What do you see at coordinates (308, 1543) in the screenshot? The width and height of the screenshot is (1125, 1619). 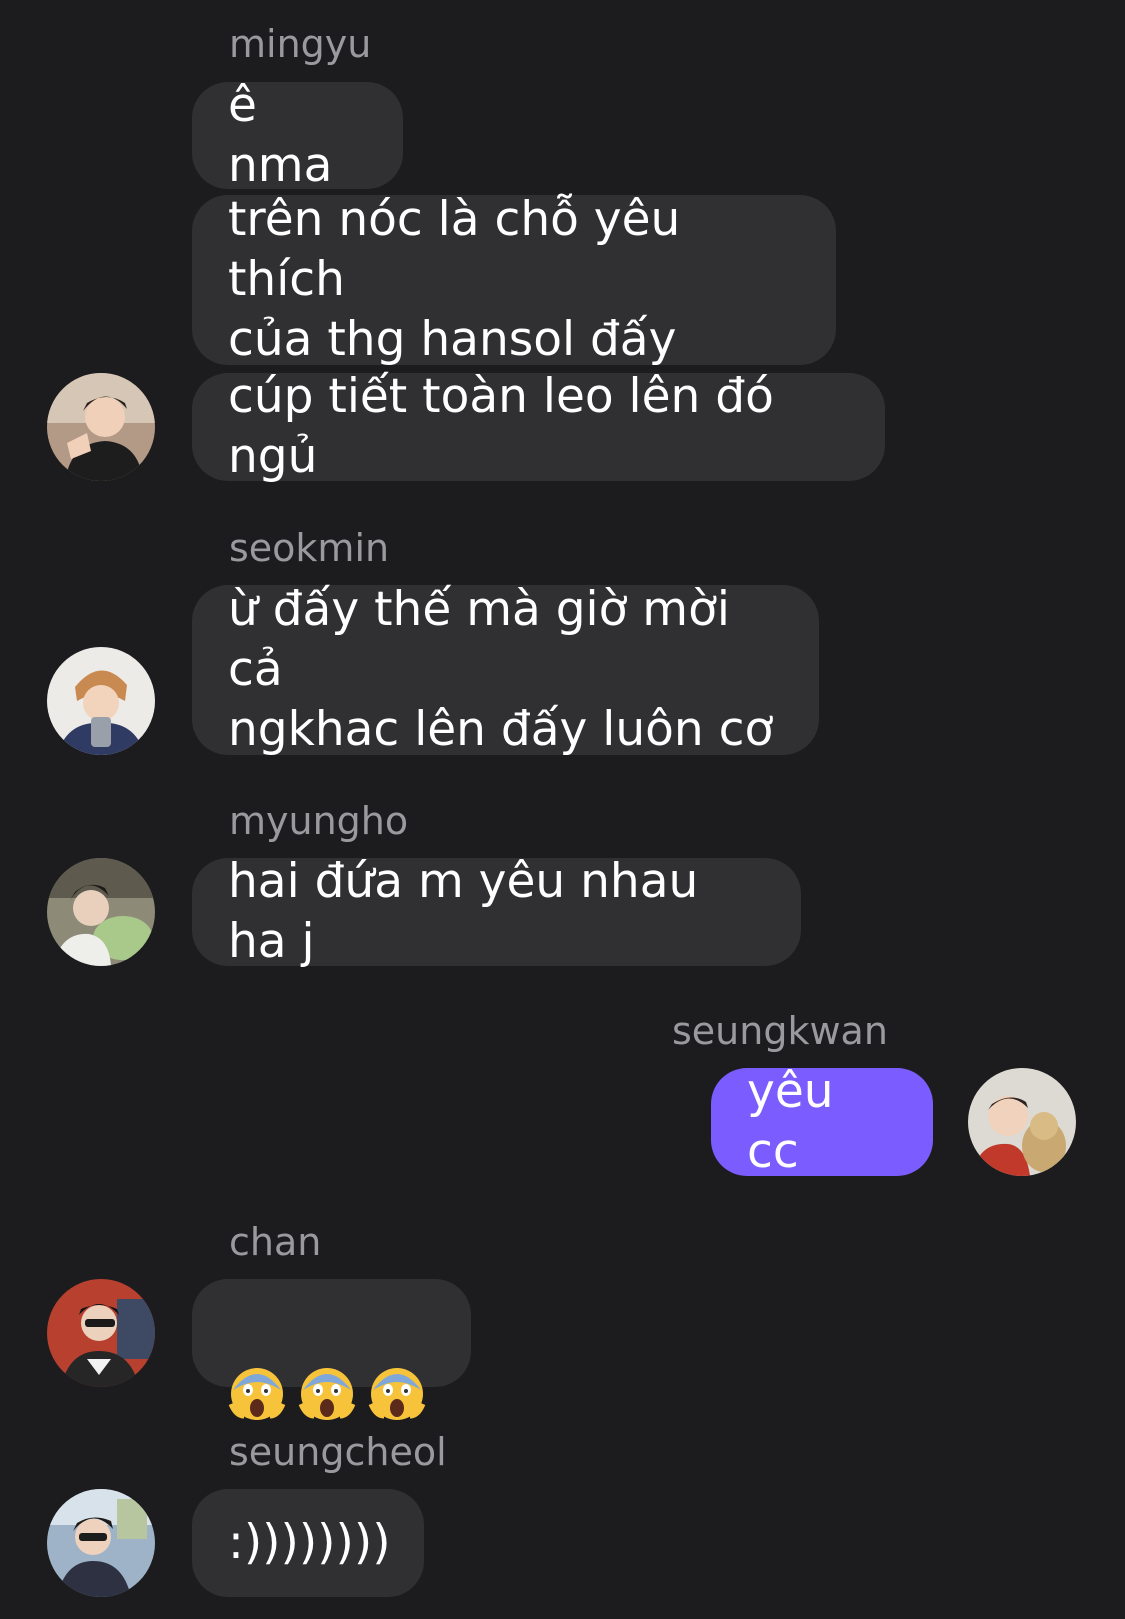 I see `message-bubble: :))))))))` at bounding box center [308, 1543].